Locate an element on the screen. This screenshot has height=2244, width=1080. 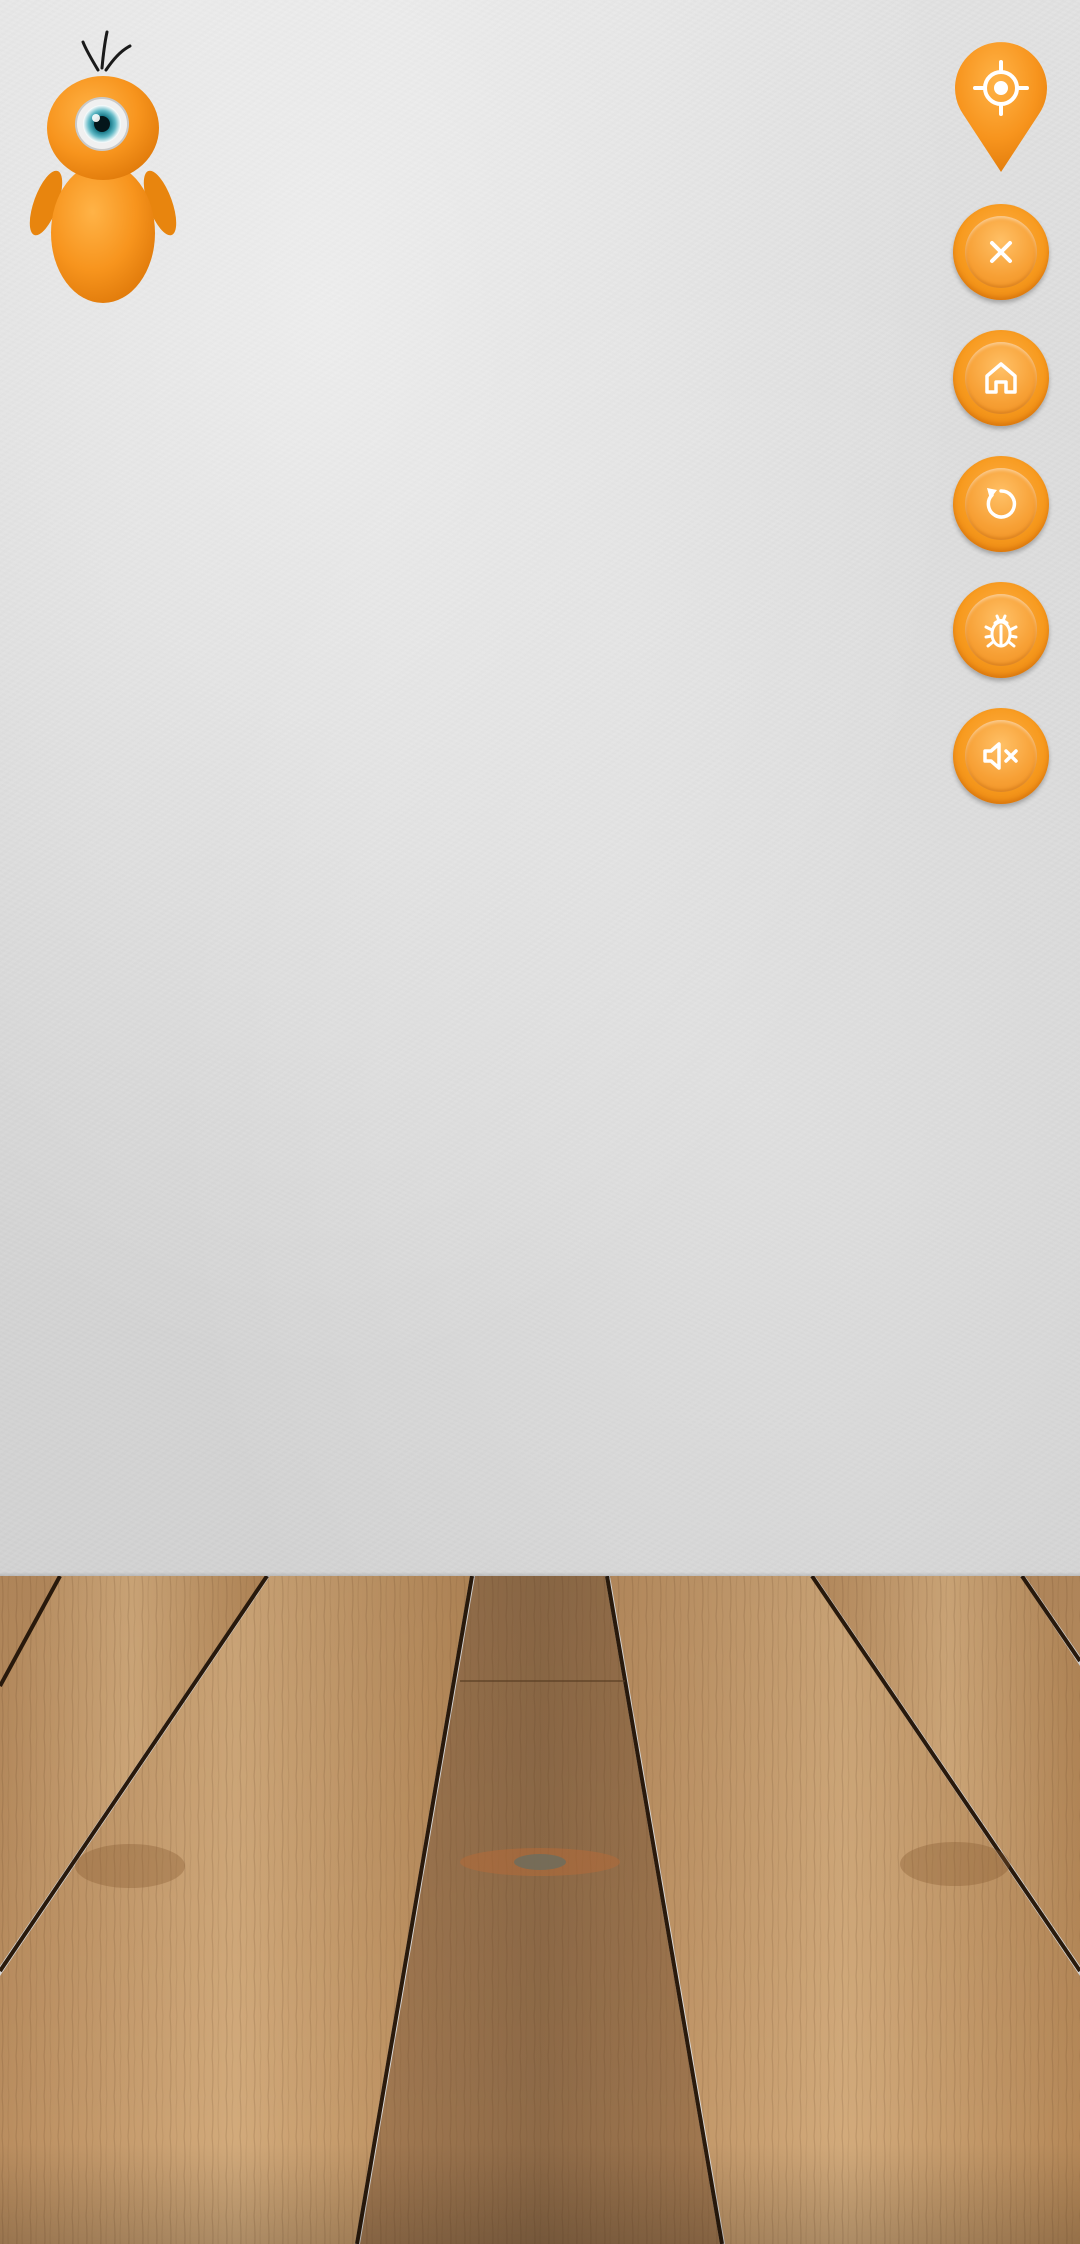
home-button is located at coordinates (1001, 378).